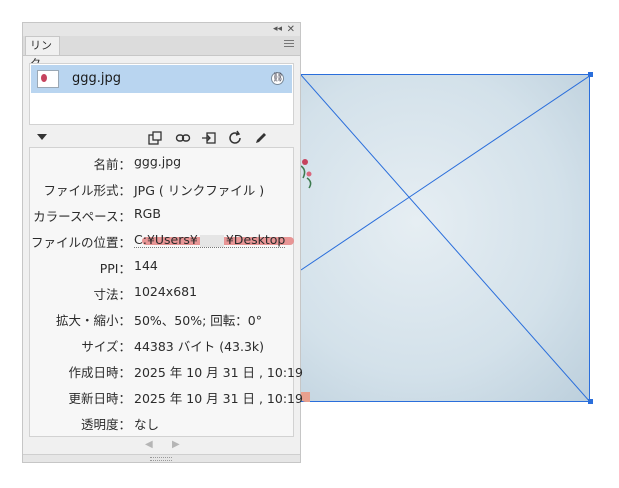 The height and width of the screenshot is (488, 619). I want to click on redacted-username, so click(211, 240).